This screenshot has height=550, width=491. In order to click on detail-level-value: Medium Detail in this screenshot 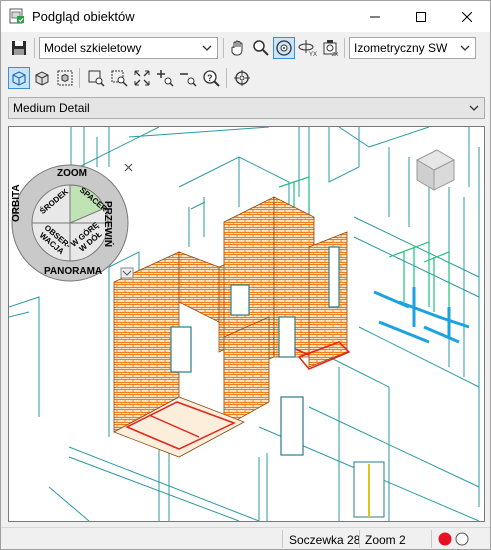, I will do `click(51, 108)`.